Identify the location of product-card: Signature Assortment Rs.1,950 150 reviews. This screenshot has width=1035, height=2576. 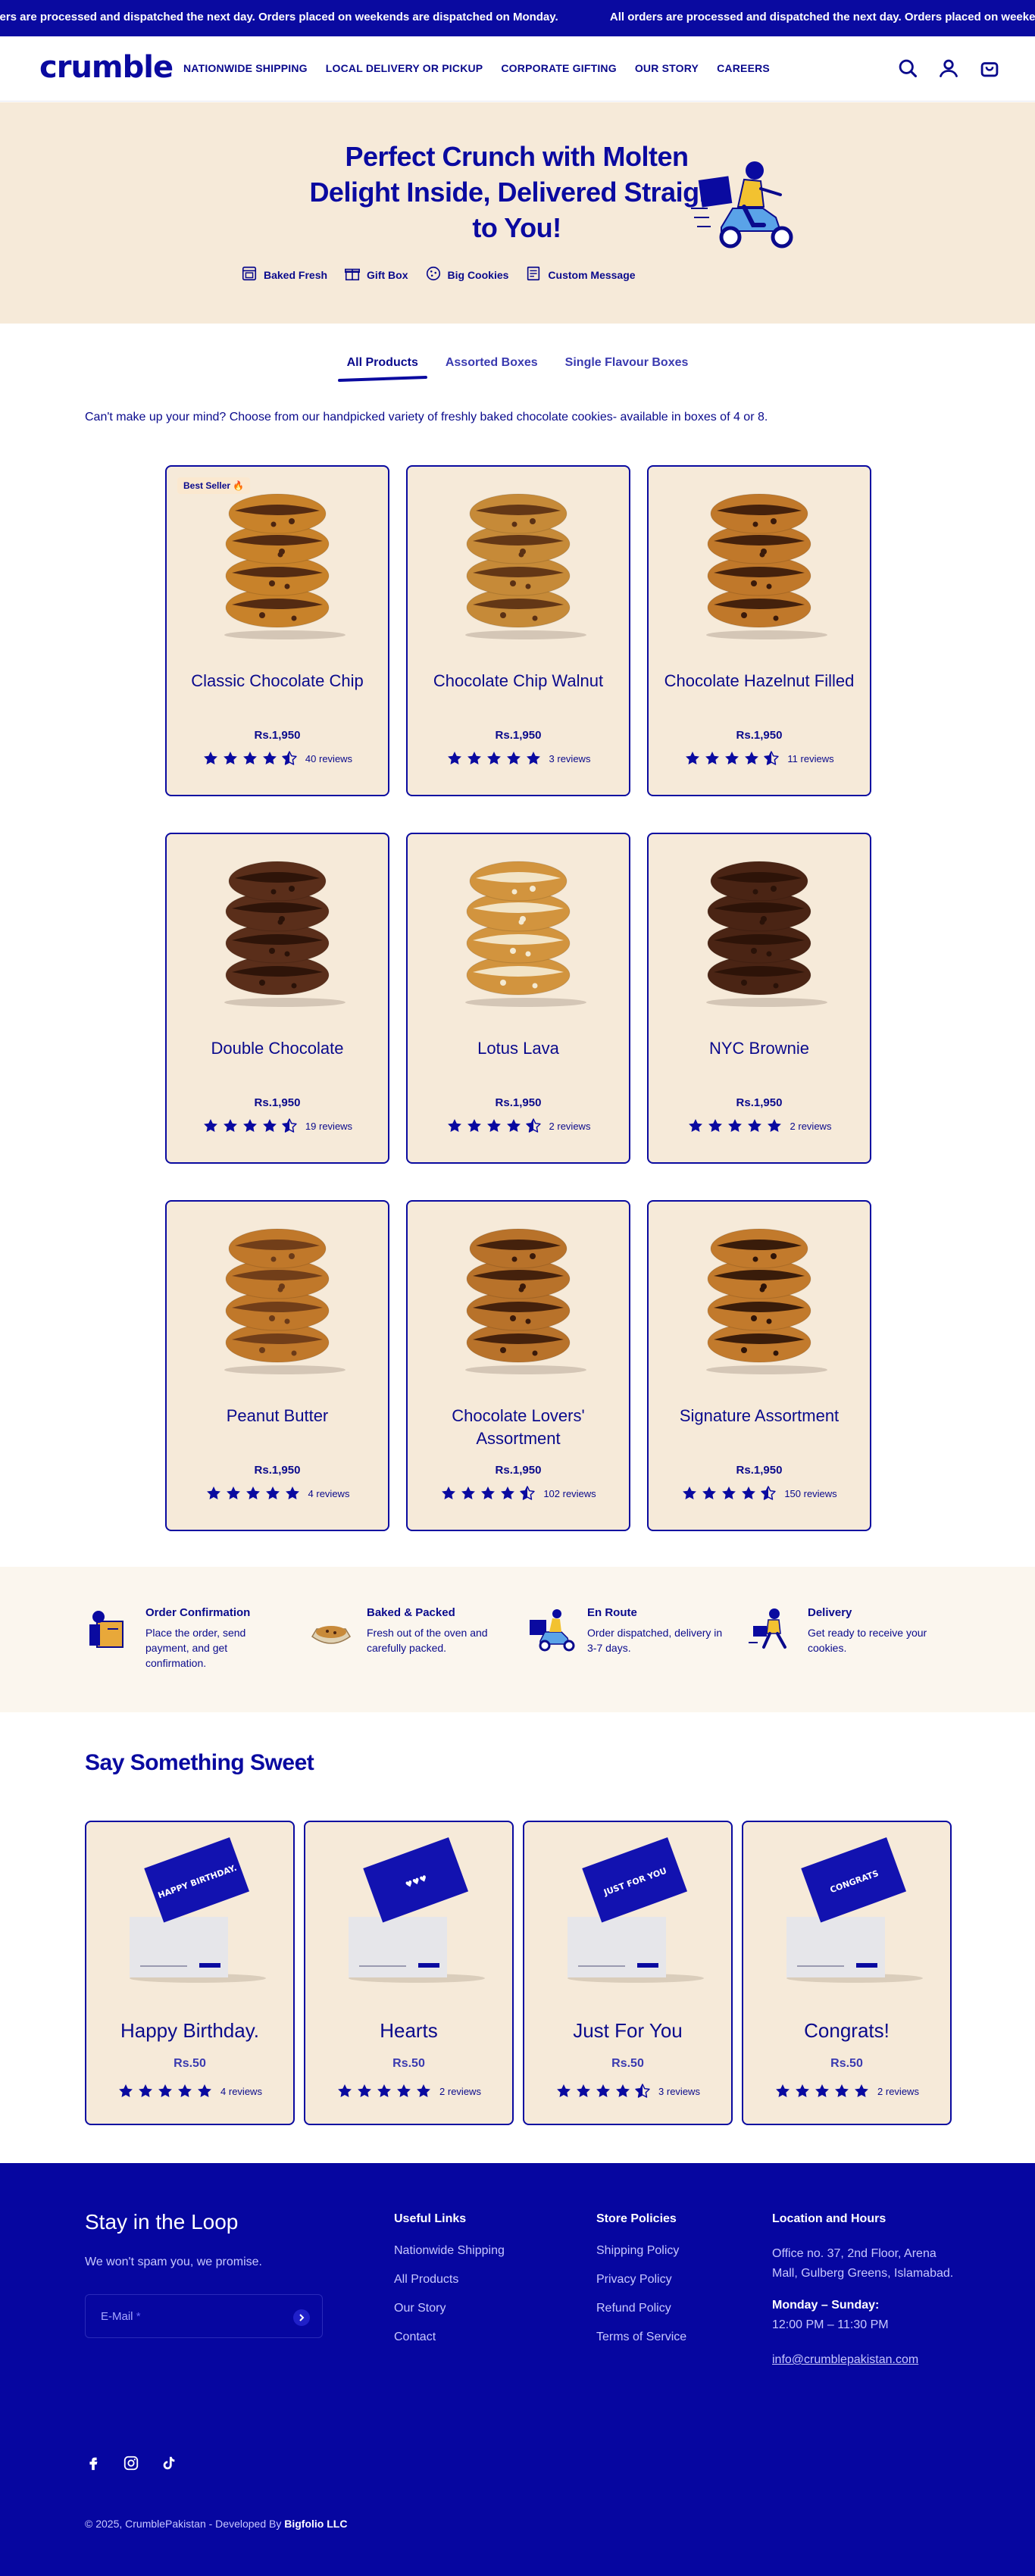
(759, 1366).